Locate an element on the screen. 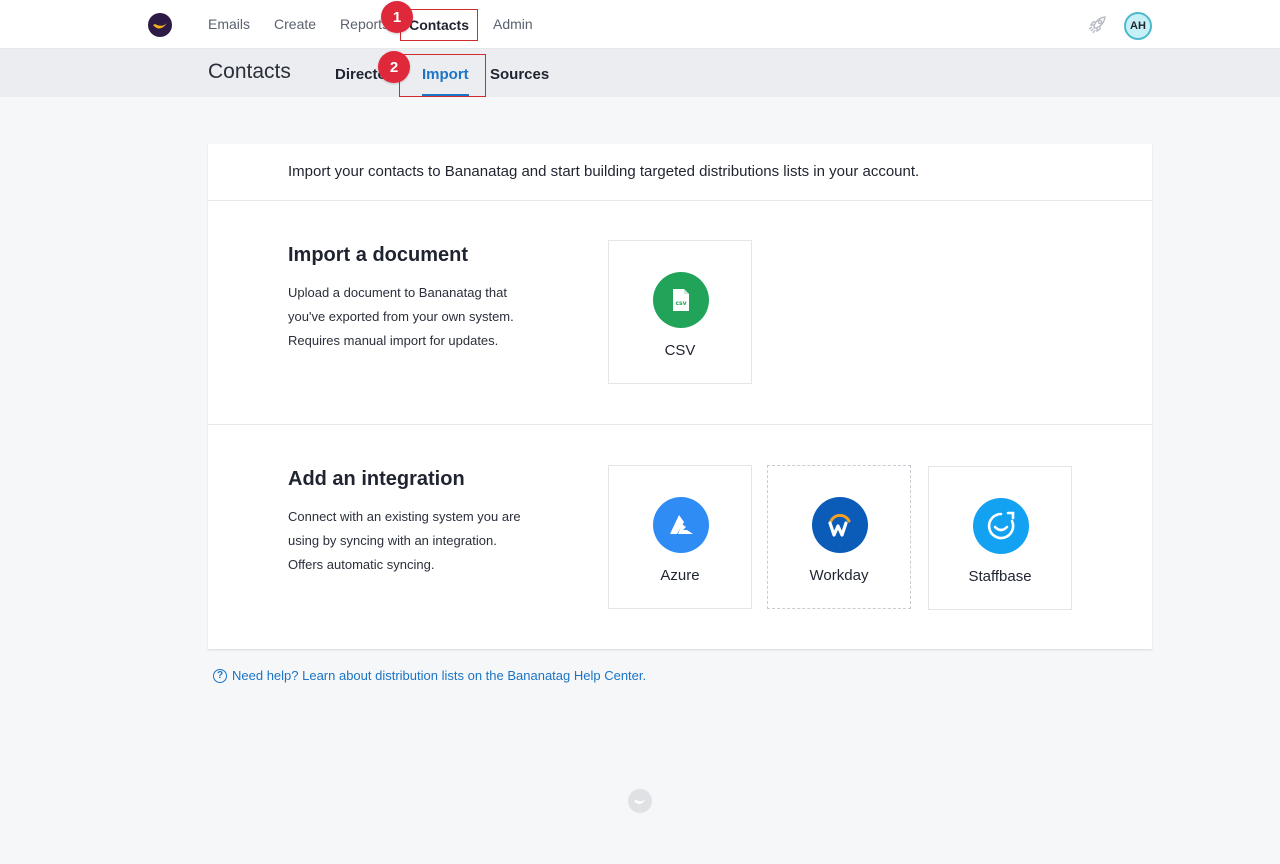 This screenshot has height=864, width=1280. tab-import: Import is located at coordinates (445, 73).